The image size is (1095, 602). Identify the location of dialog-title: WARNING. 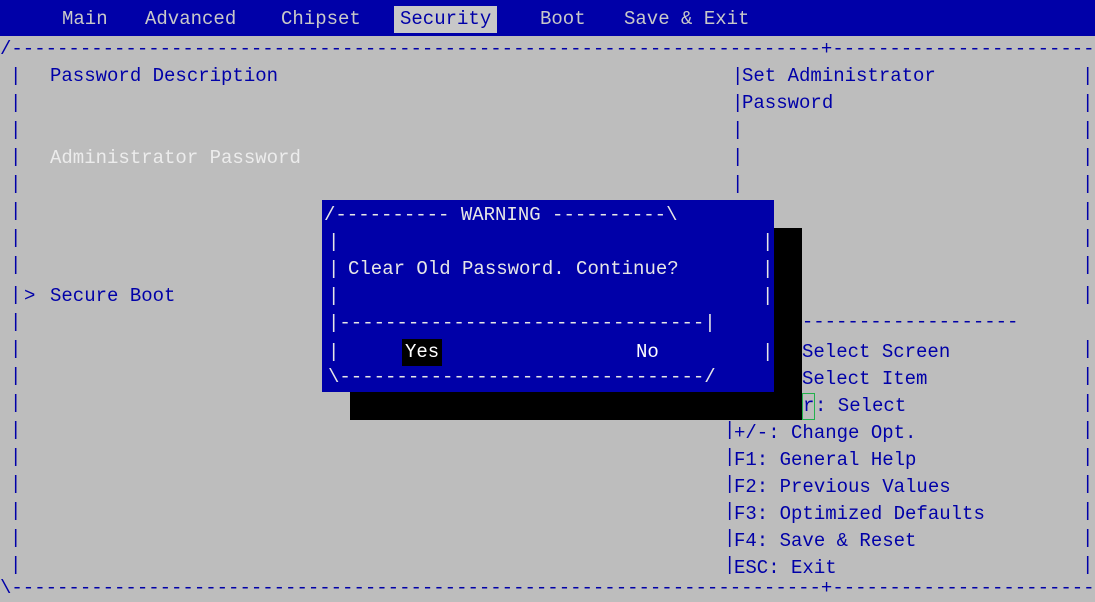
(500, 215).